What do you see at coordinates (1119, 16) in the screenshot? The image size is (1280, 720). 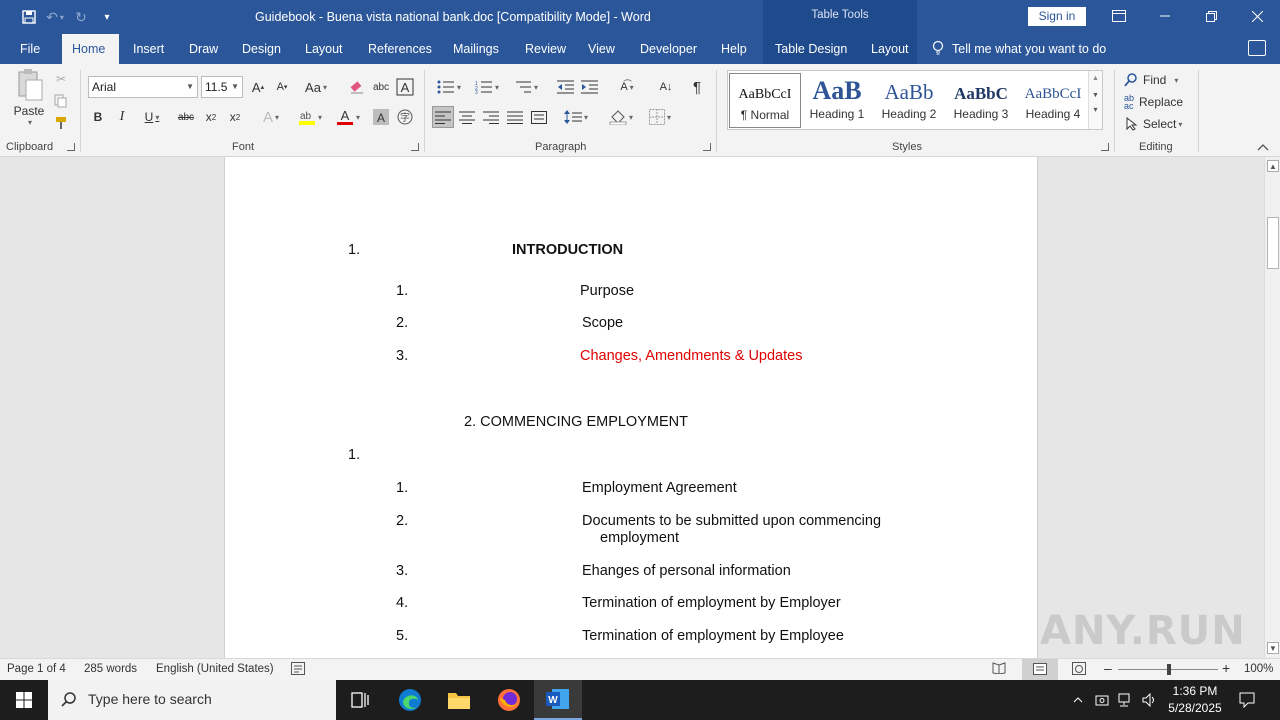 I see `ribbon-display-options-icon` at bounding box center [1119, 16].